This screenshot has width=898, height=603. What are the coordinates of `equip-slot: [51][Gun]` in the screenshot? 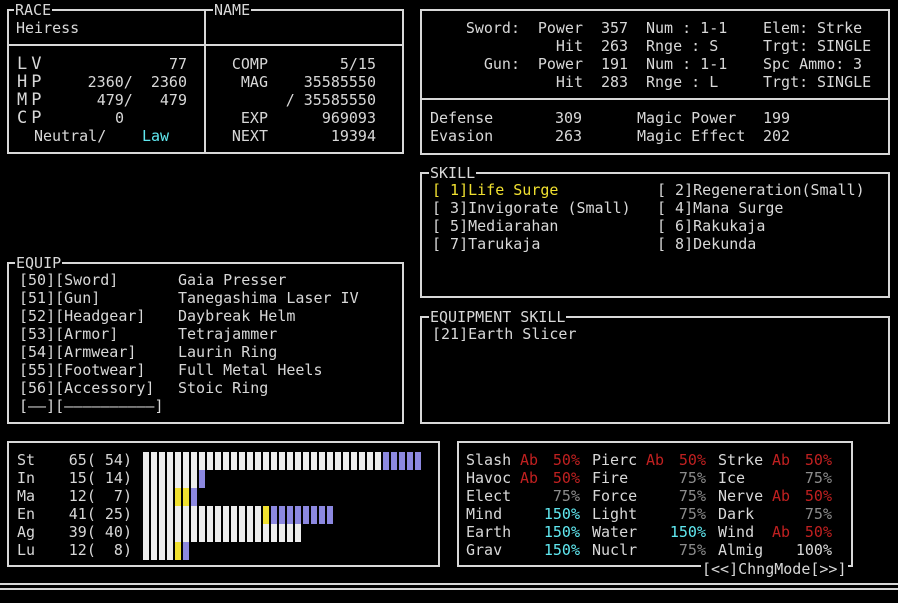 It's located at (59, 298).